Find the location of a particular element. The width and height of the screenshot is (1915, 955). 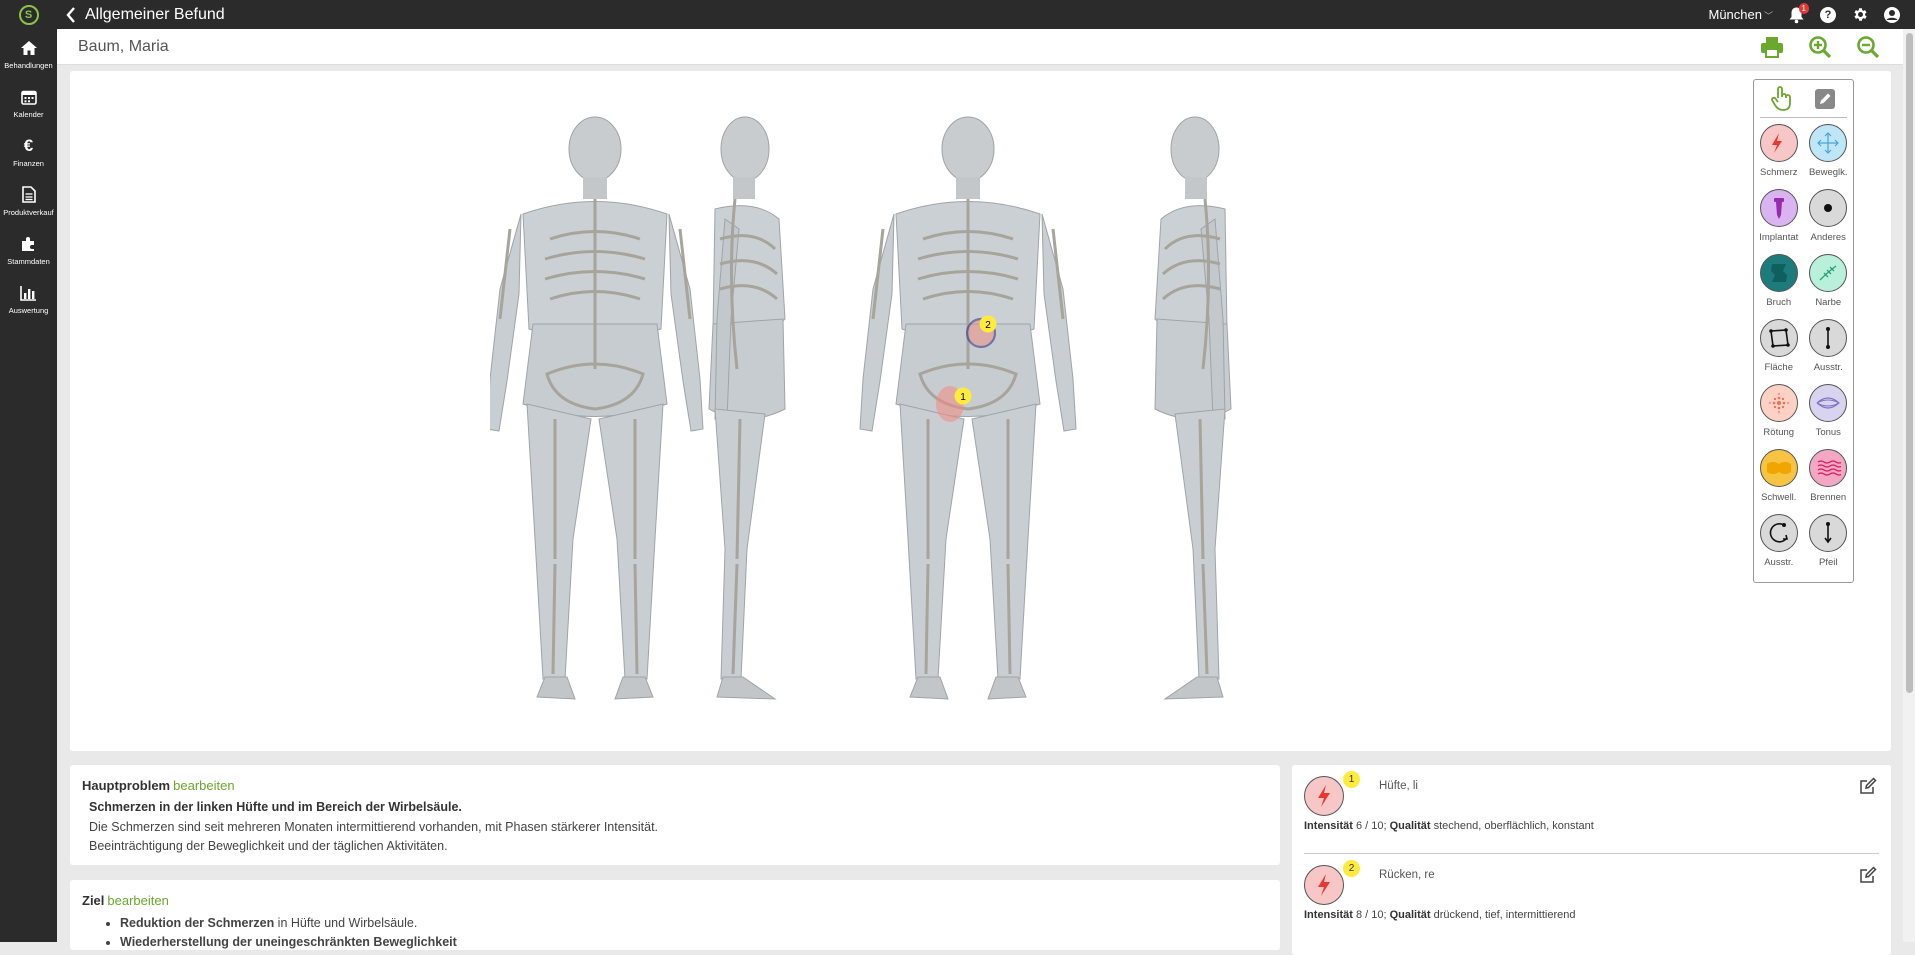

edit-tool is located at coordinates (1825, 99).